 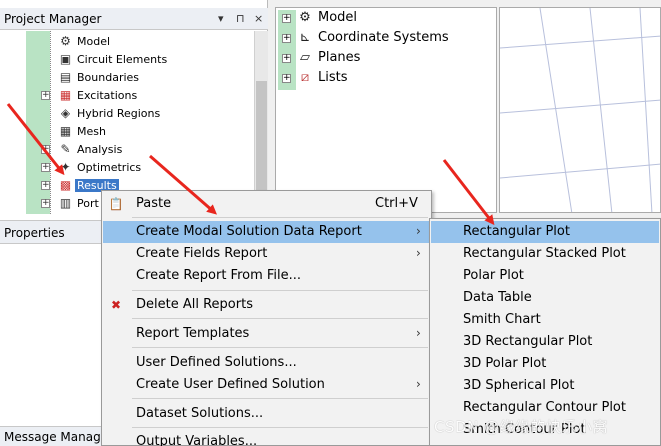 I want to click on submenu-item-rectangular-stacked-plot: Rectangular Stacked Plot, so click(x=545, y=254).